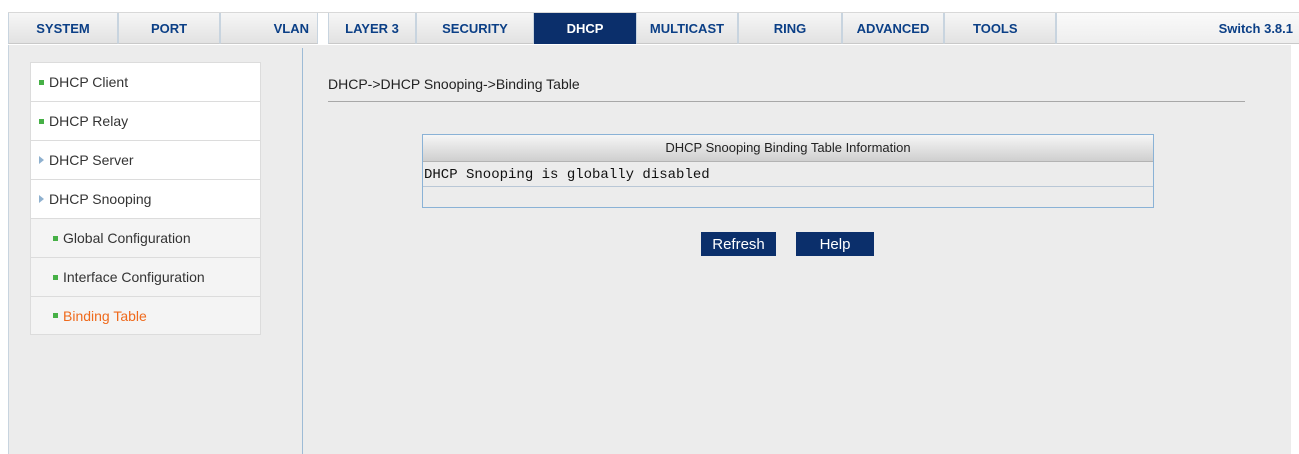 The height and width of the screenshot is (454, 1299). What do you see at coordinates (585, 28) in the screenshot?
I see `tab-dhcp: DHCP` at bounding box center [585, 28].